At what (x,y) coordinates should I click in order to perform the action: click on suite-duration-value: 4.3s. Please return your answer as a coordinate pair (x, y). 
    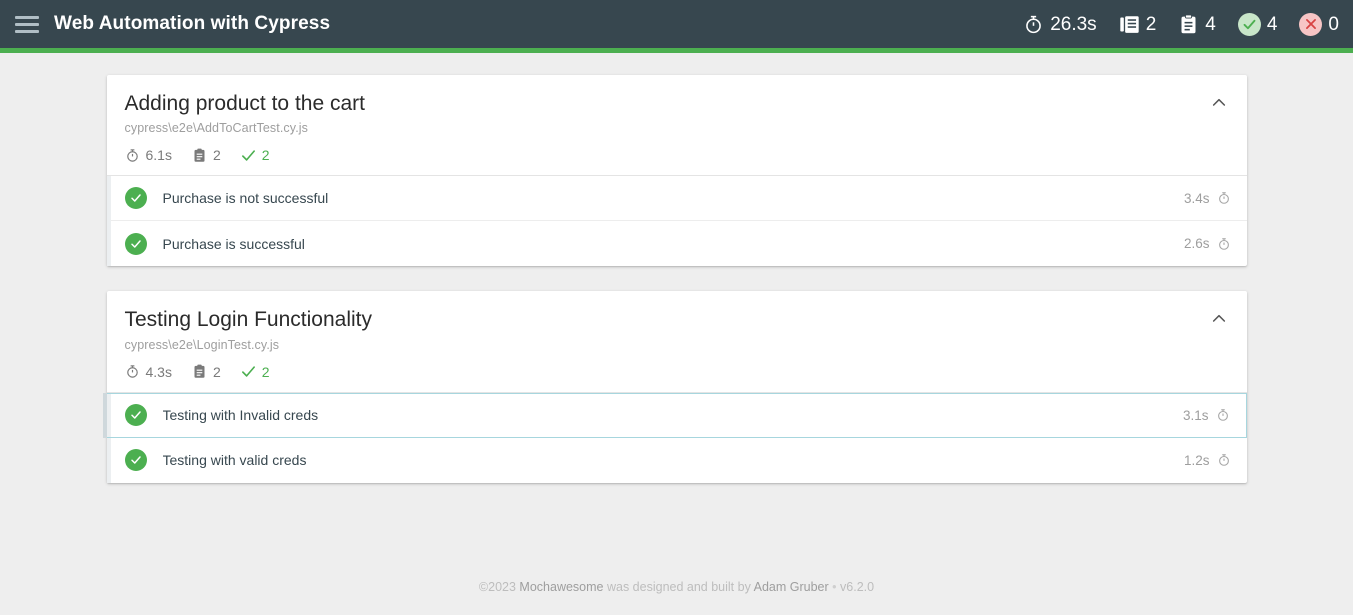
    Looking at the image, I should click on (158, 371).